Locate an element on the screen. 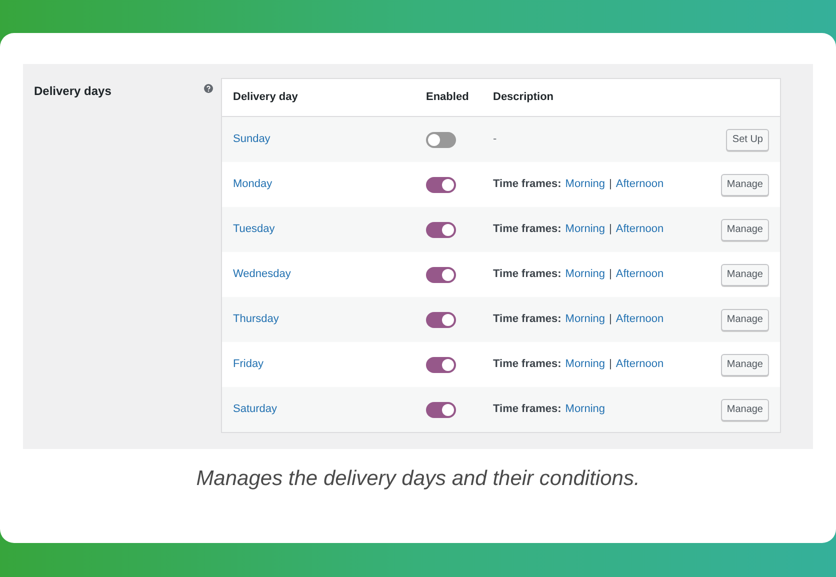  day-link: Monday is located at coordinates (324, 184).